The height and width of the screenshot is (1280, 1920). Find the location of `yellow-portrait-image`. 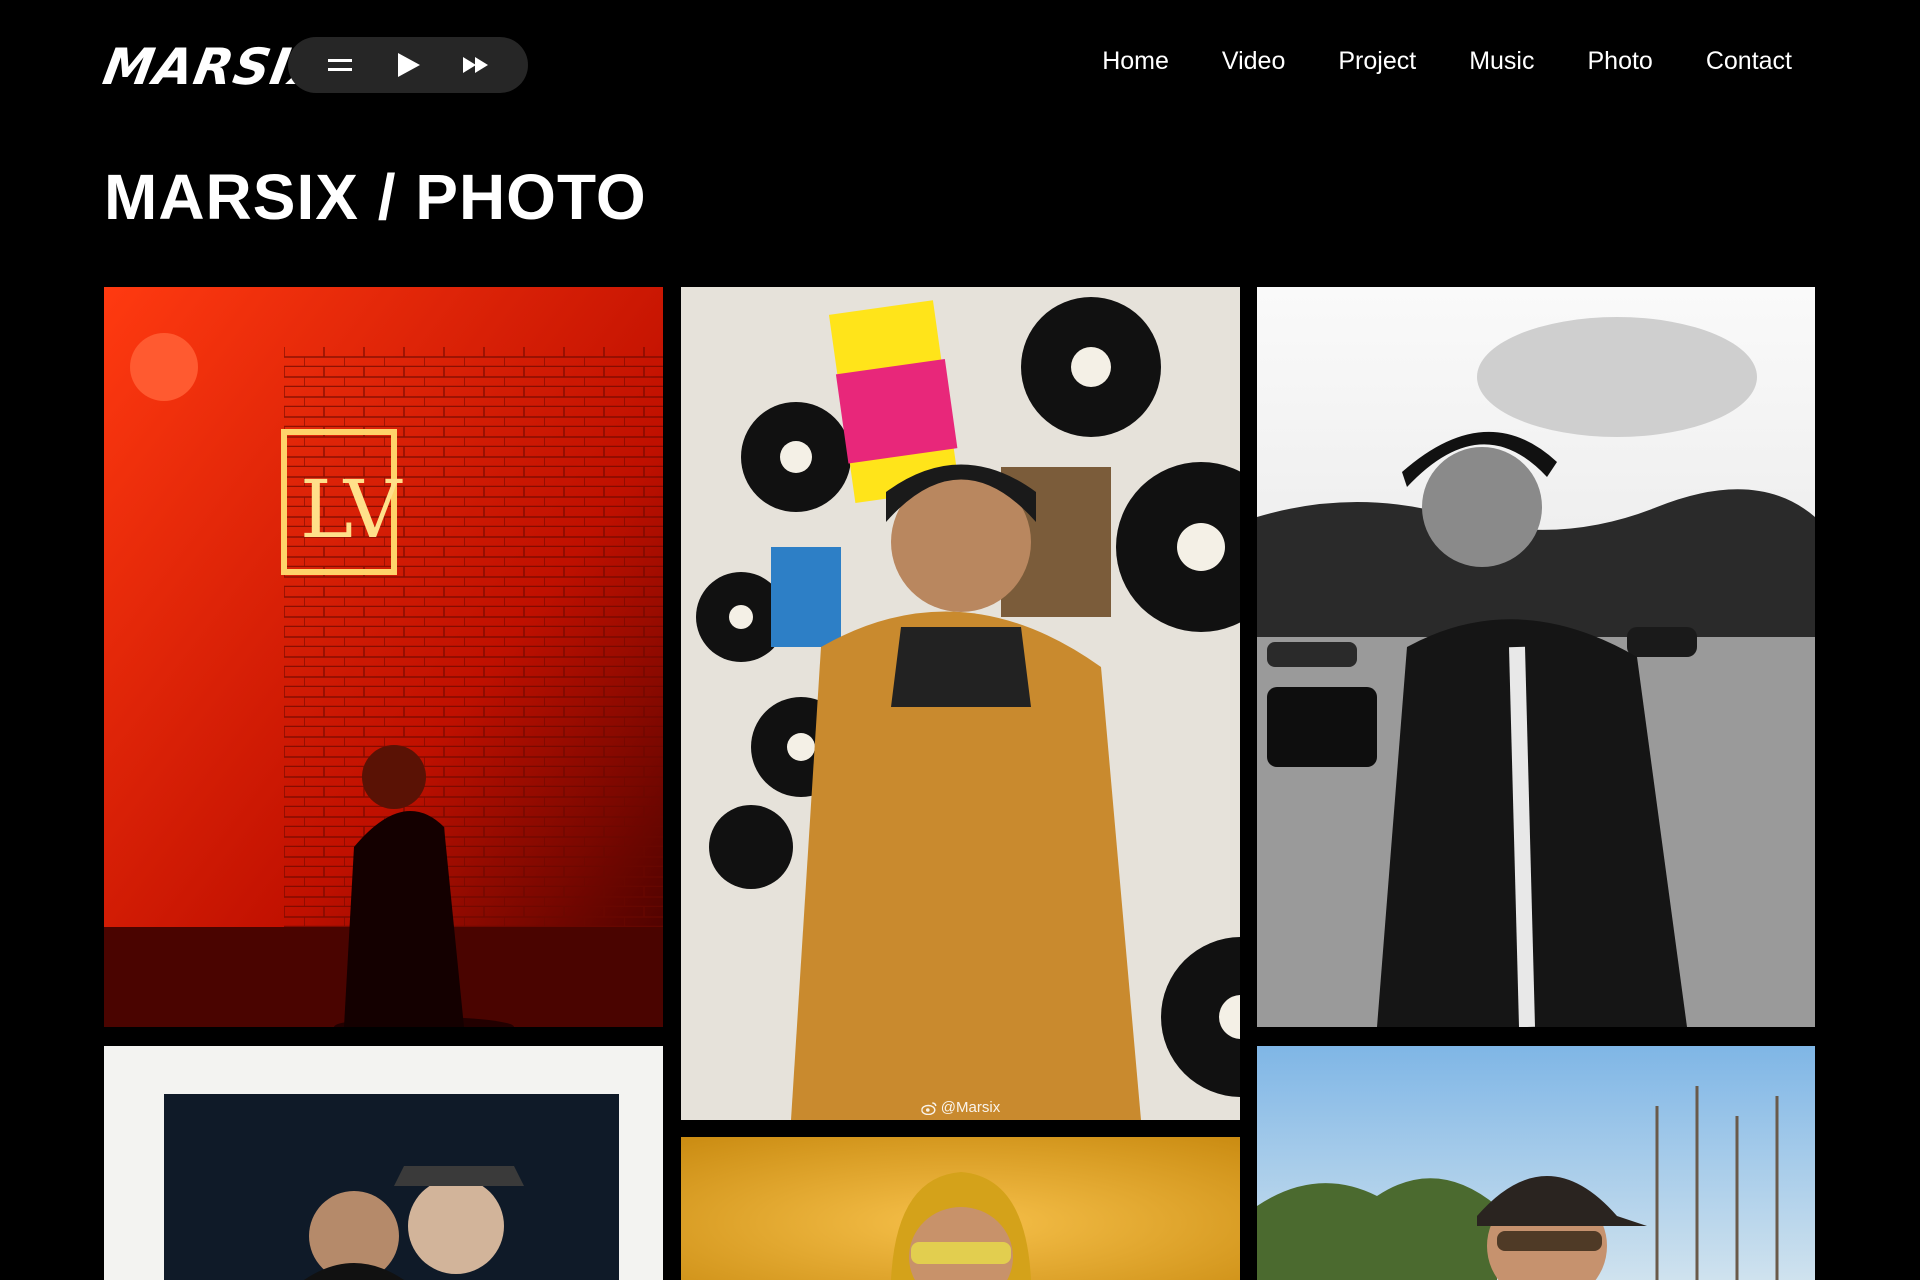

yellow-portrait-image is located at coordinates (960, 1208).